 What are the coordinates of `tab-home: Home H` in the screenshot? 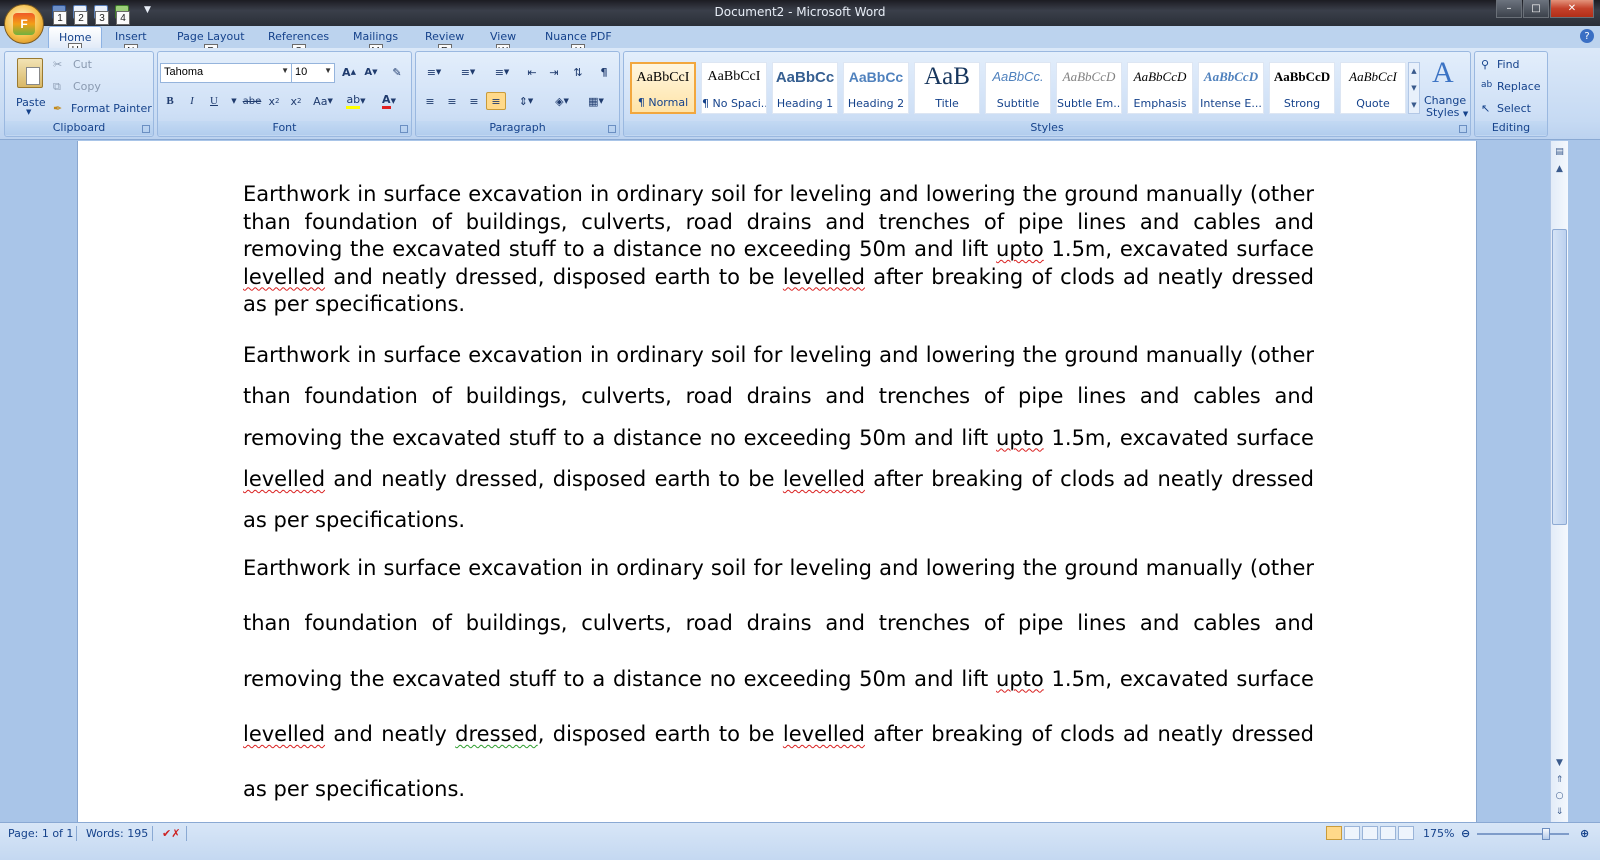 It's located at (75, 41).